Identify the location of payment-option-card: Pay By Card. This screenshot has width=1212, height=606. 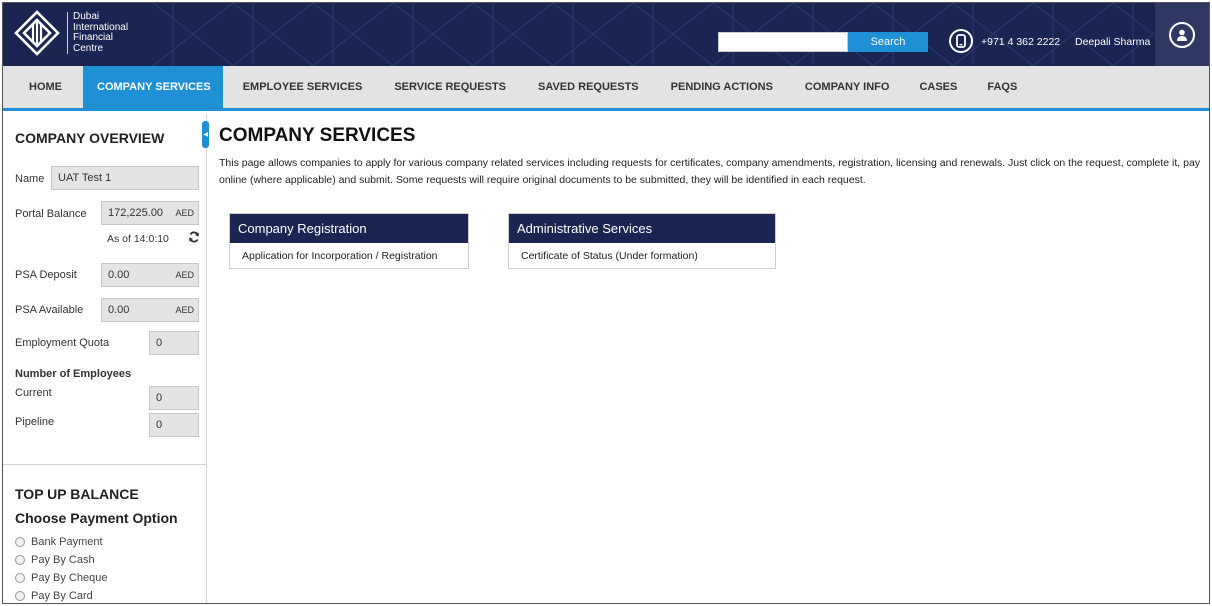
(54, 596).